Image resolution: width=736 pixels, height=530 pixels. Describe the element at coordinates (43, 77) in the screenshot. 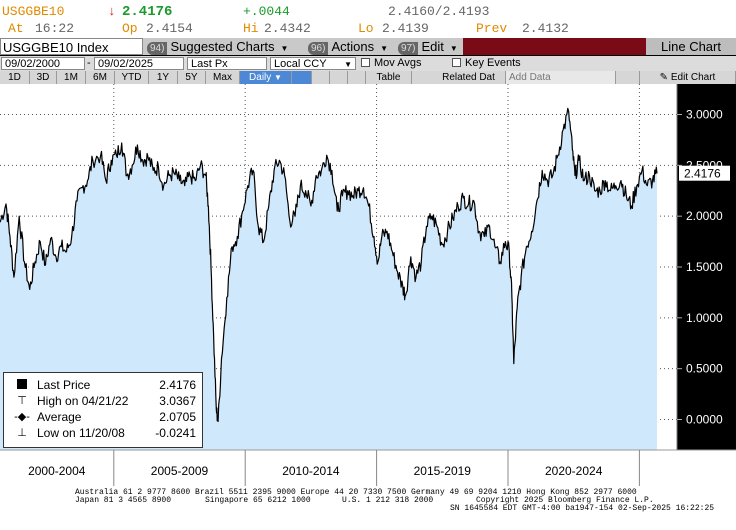

I see `period-3d-button: 3D` at that location.